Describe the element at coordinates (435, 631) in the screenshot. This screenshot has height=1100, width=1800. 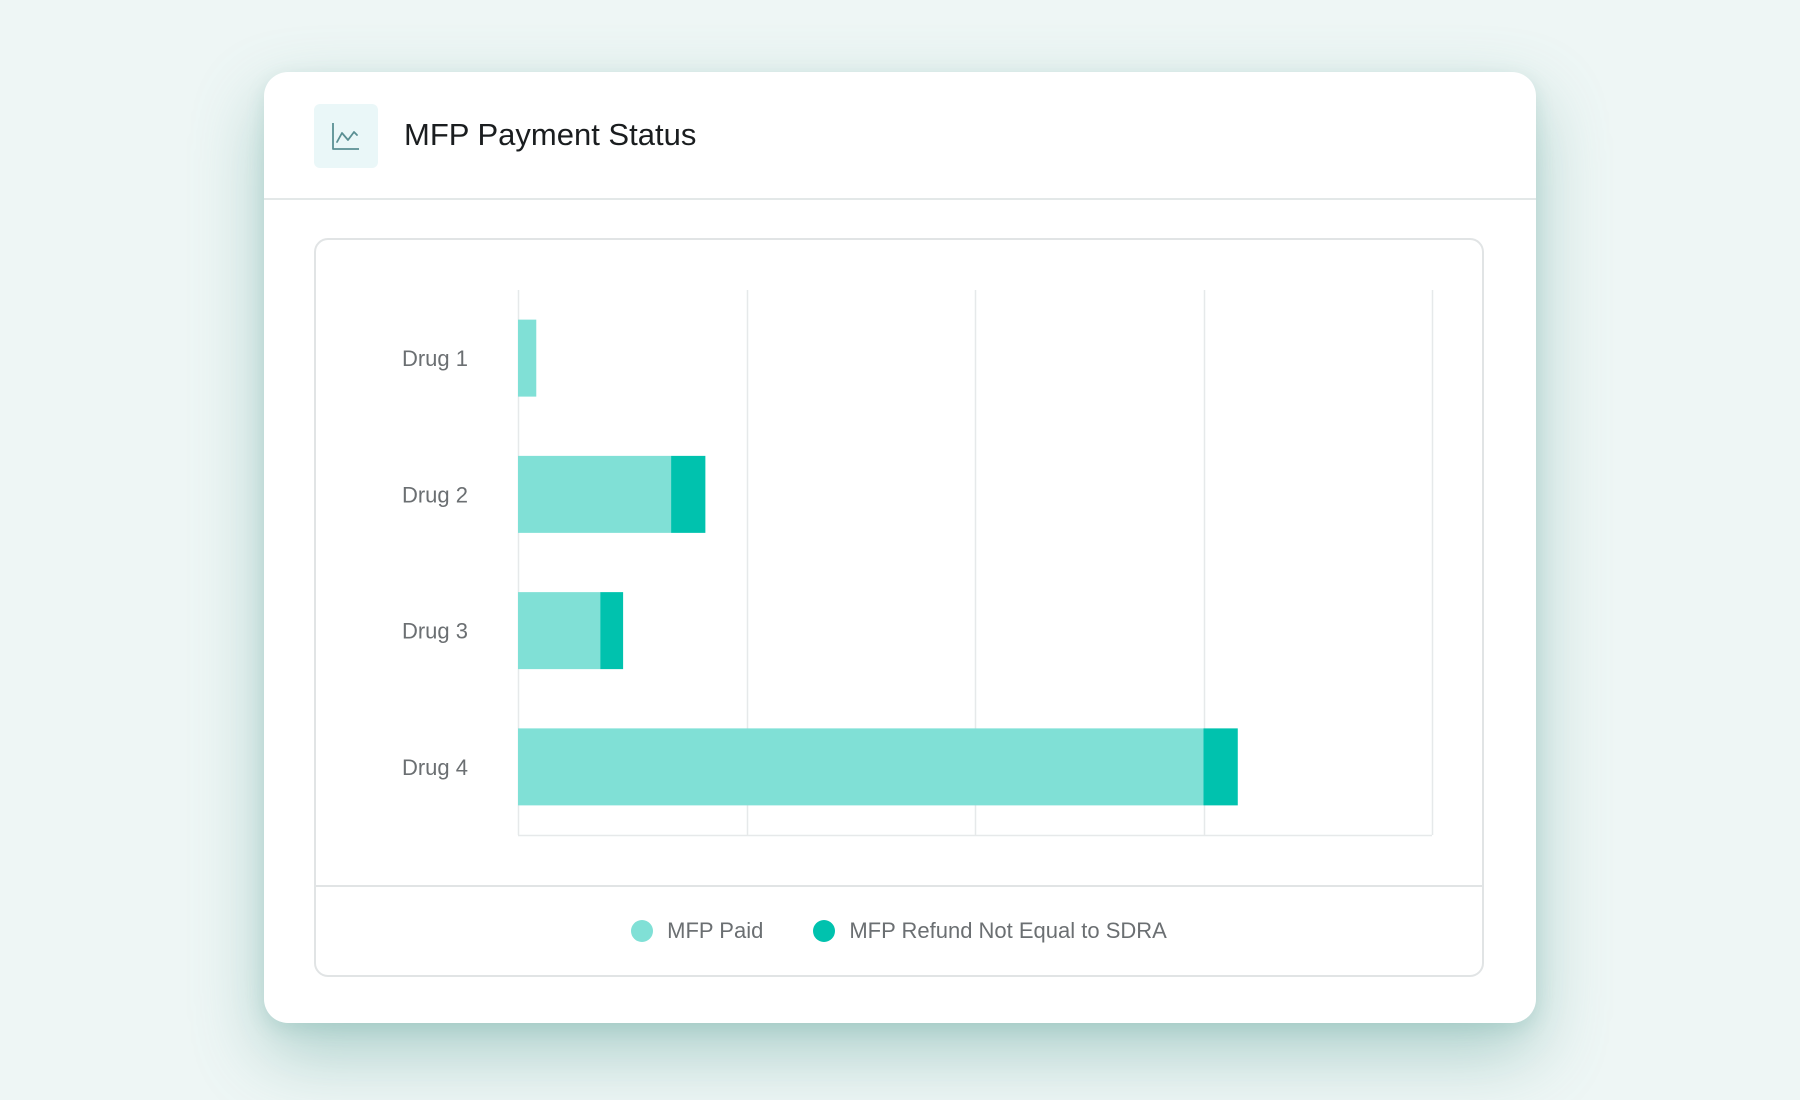
I see `category-label: Drug 3` at that location.